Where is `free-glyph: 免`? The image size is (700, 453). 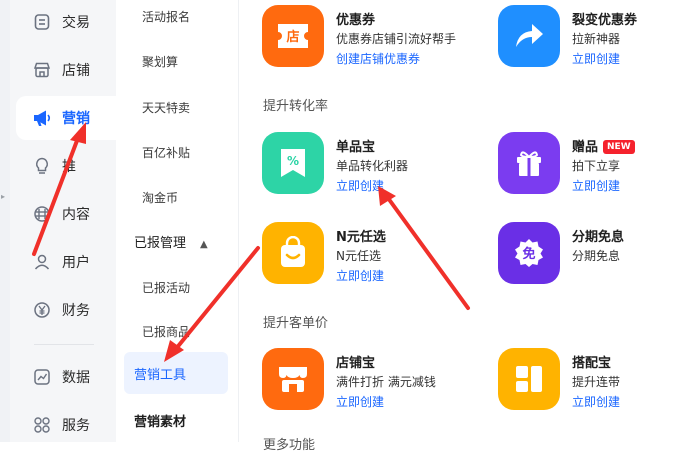
free-glyph: 免 is located at coordinates (528, 254).